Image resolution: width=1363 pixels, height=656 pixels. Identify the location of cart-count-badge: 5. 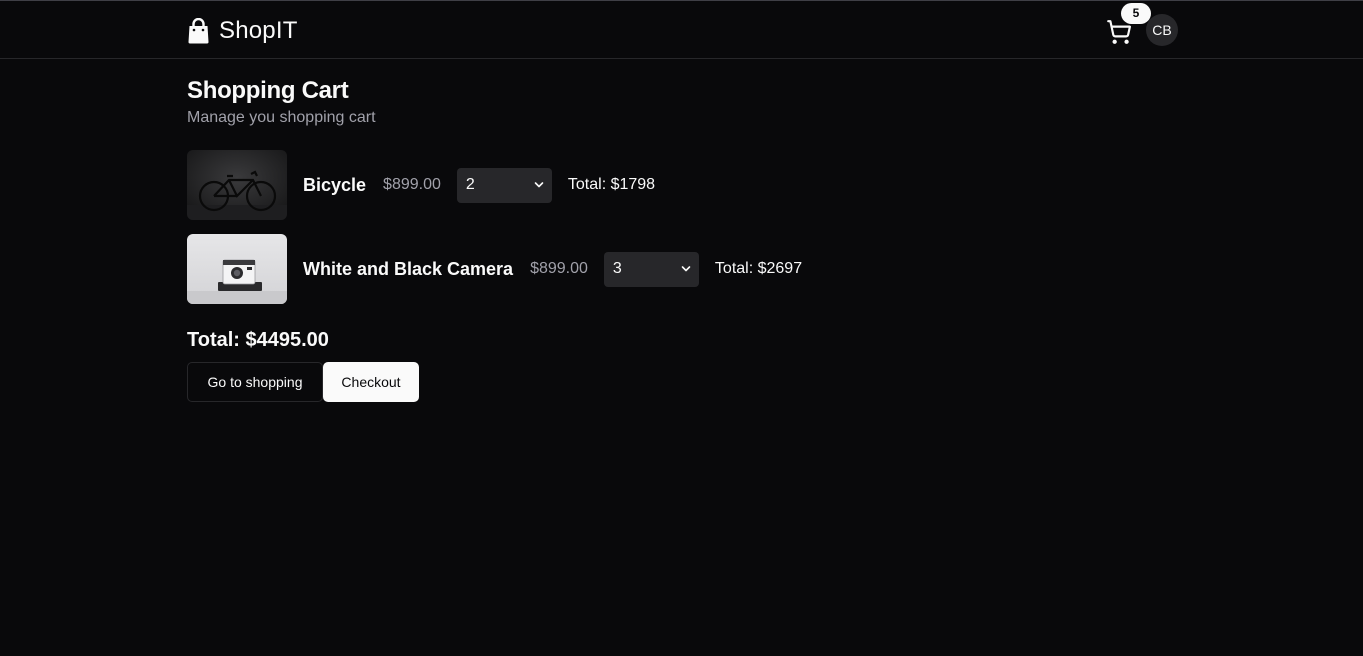
(1136, 13).